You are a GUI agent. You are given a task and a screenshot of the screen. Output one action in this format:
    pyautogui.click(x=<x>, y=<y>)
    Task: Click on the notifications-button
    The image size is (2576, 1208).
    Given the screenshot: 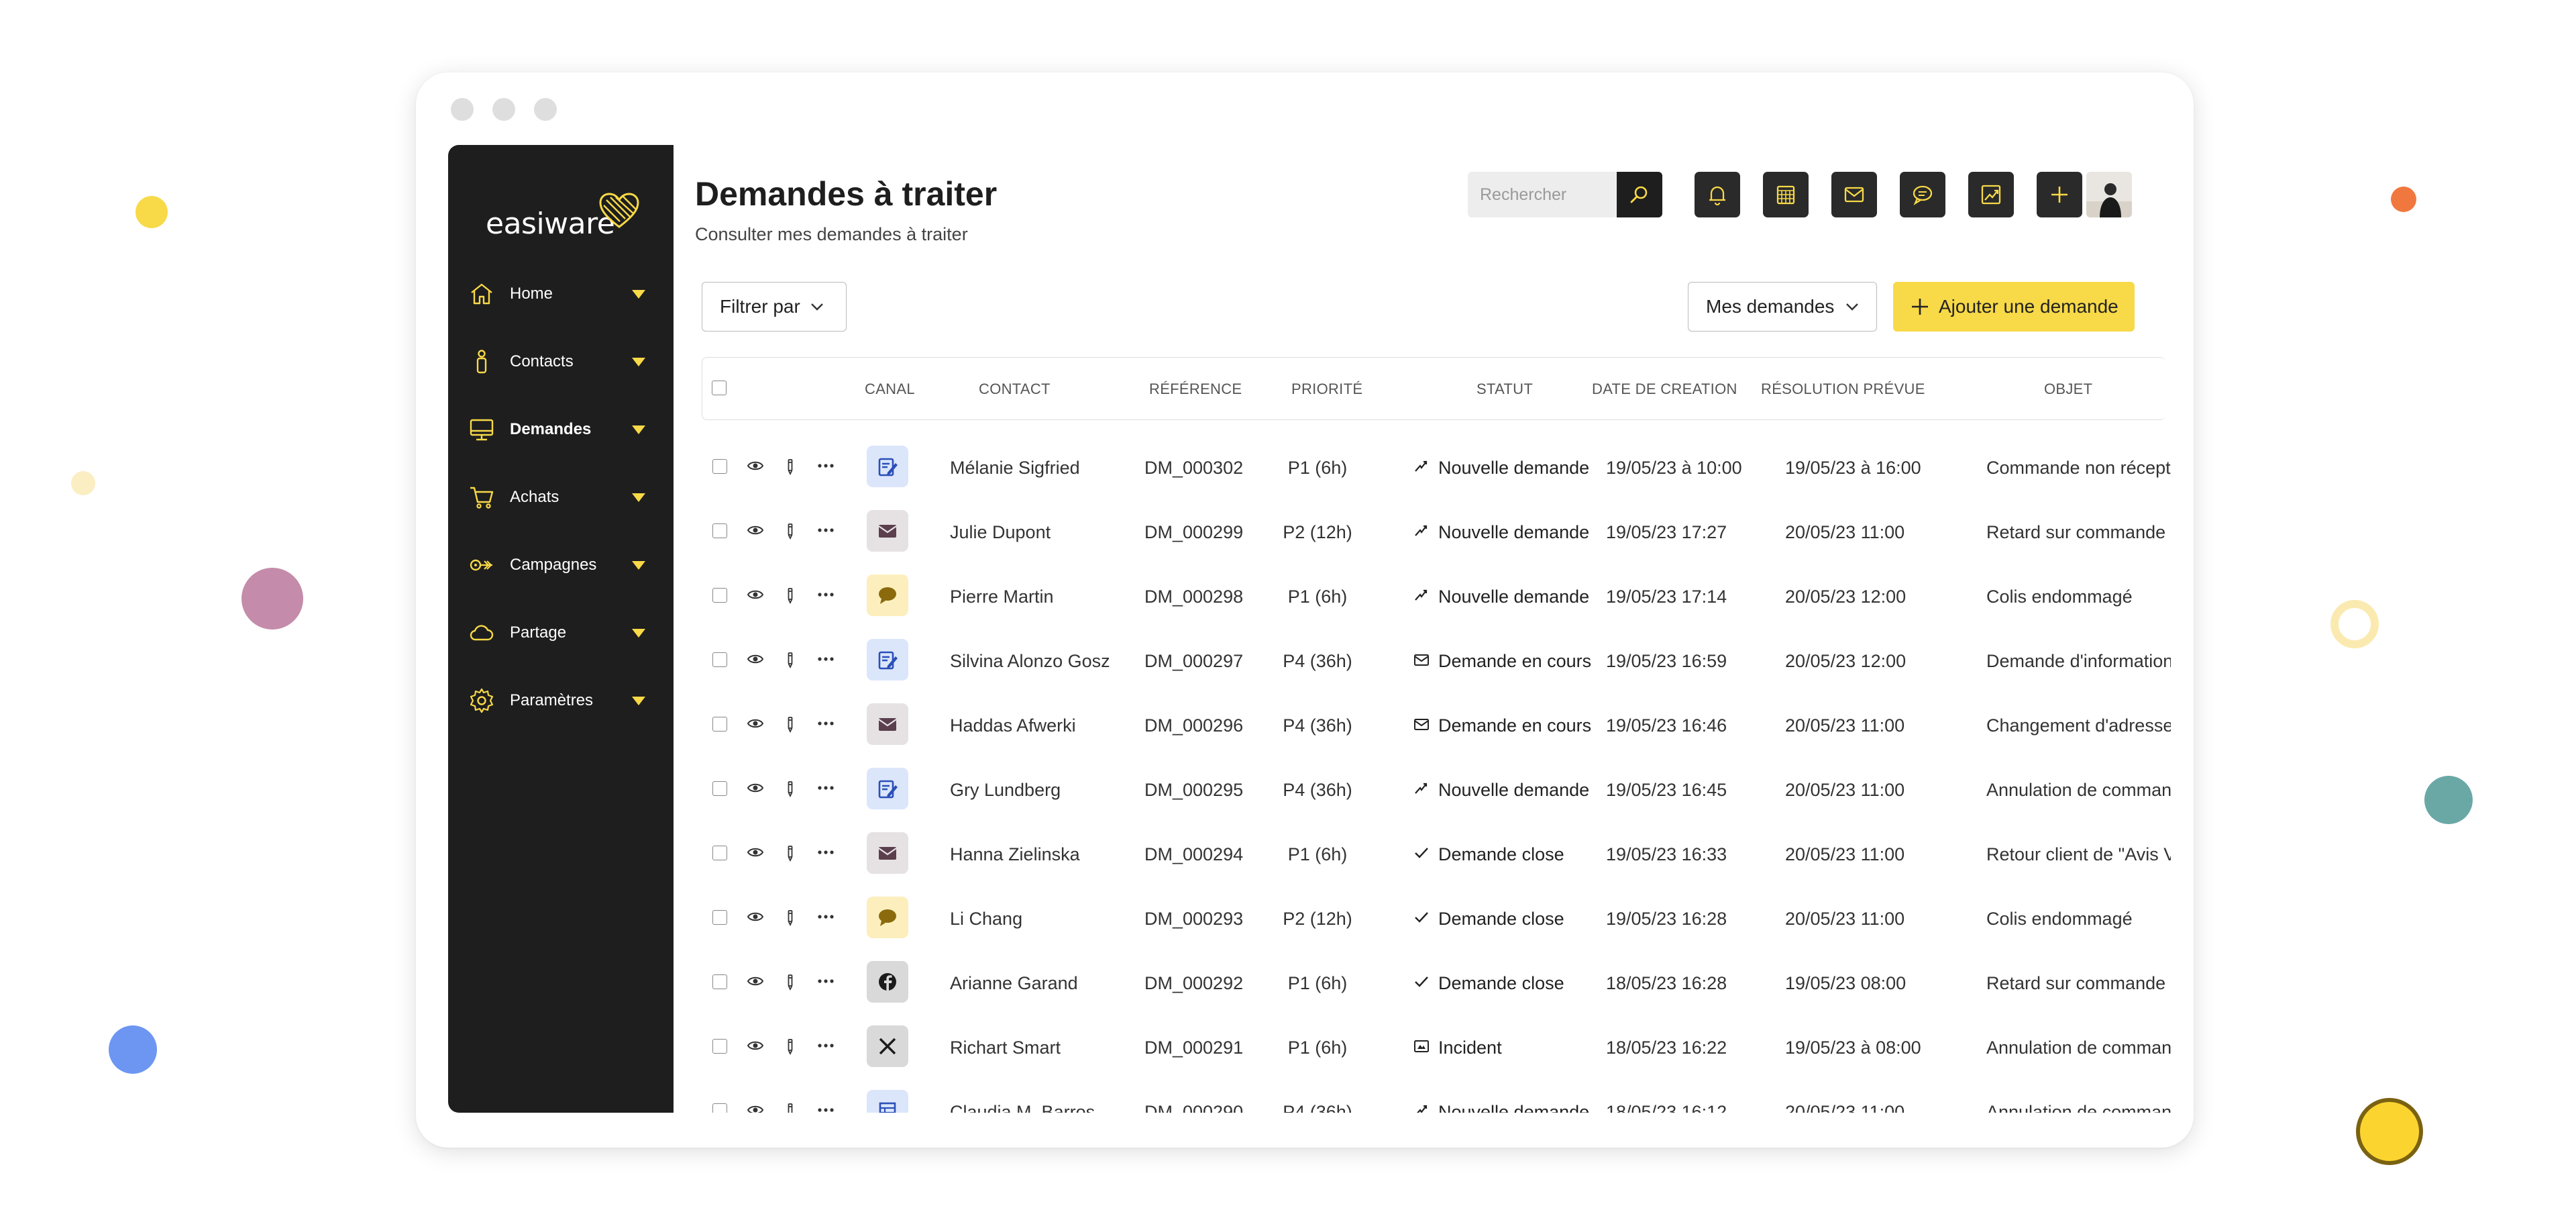 What is the action you would take?
    pyautogui.click(x=1717, y=194)
    